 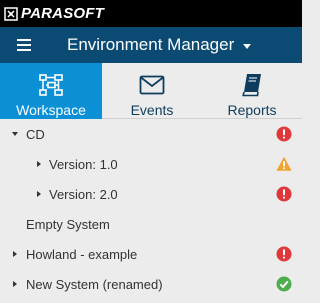 I want to click on tree-item-howland-example: Howland - example, so click(x=151, y=254).